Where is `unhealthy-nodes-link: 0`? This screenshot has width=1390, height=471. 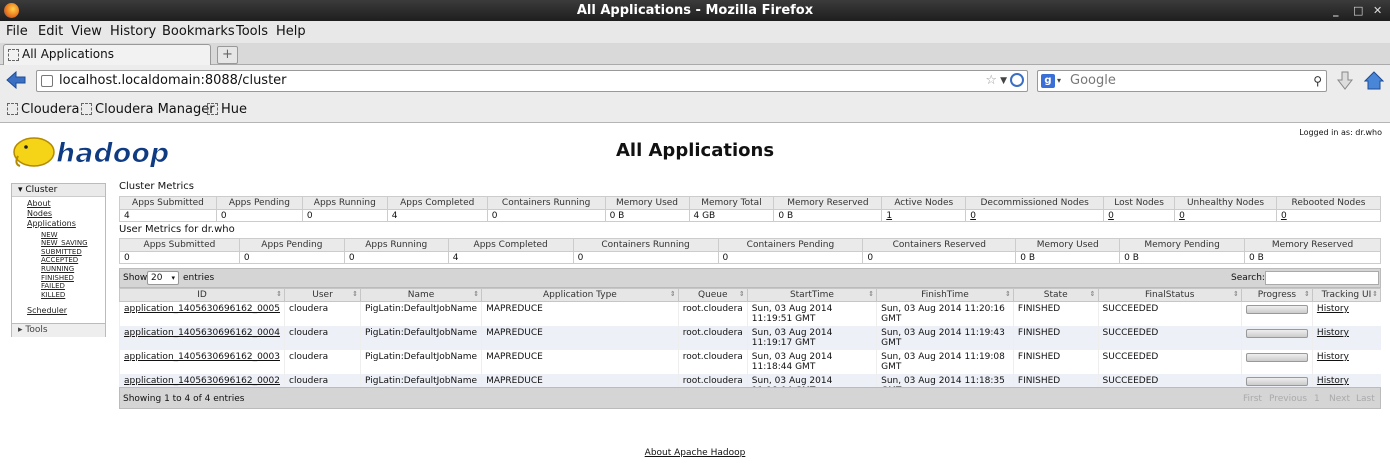 unhealthy-nodes-link: 0 is located at coordinates (1225, 215).